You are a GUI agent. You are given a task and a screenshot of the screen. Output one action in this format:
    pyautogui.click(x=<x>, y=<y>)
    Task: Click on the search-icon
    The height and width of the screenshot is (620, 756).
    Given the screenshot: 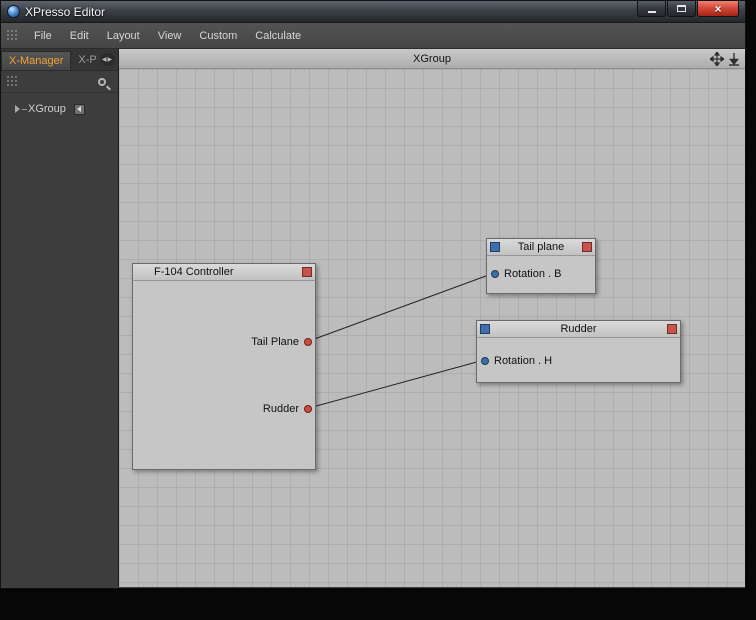 What is the action you would take?
    pyautogui.click(x=102, y=81)
    